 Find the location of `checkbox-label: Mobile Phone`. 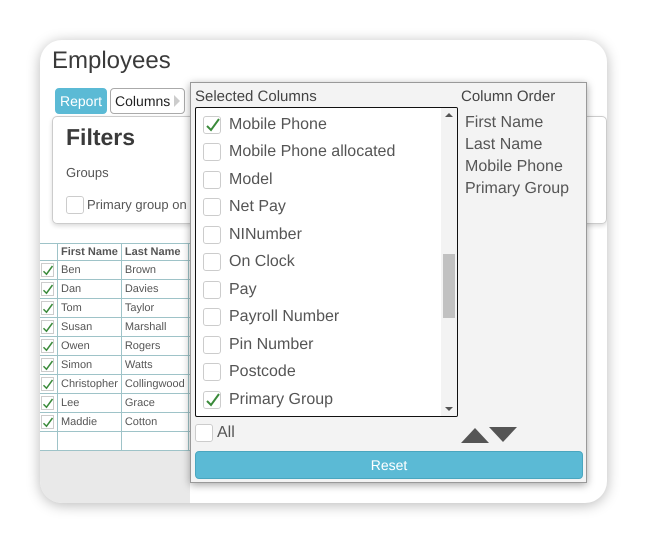

checkbox-label: Mobile Phone is located at coordinates (278, 124).